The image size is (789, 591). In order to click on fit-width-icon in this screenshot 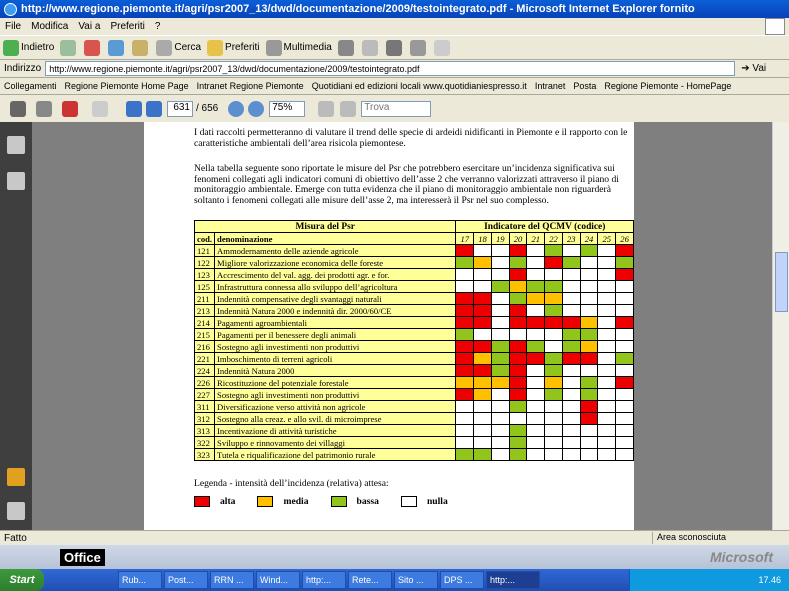, I will do `click(348, 108)`.